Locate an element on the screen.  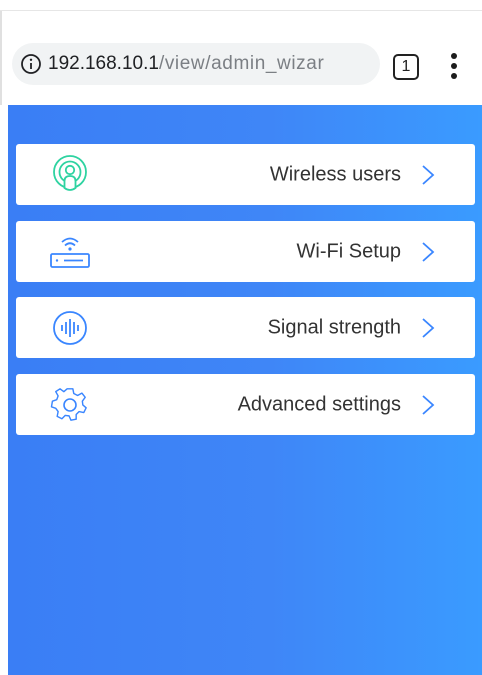
router-wifi-icon is located at coordinates (70, 252).